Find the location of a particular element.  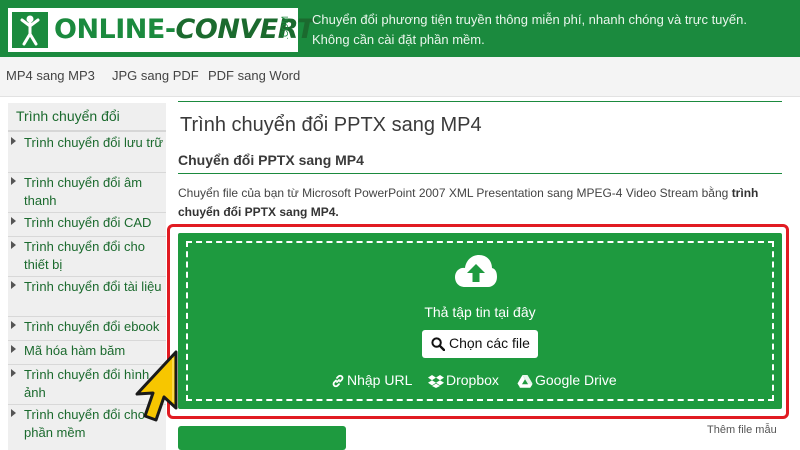

page-title: Trình chuyển đổi PPTX sang MP4 is located at coordinates (331, 125).